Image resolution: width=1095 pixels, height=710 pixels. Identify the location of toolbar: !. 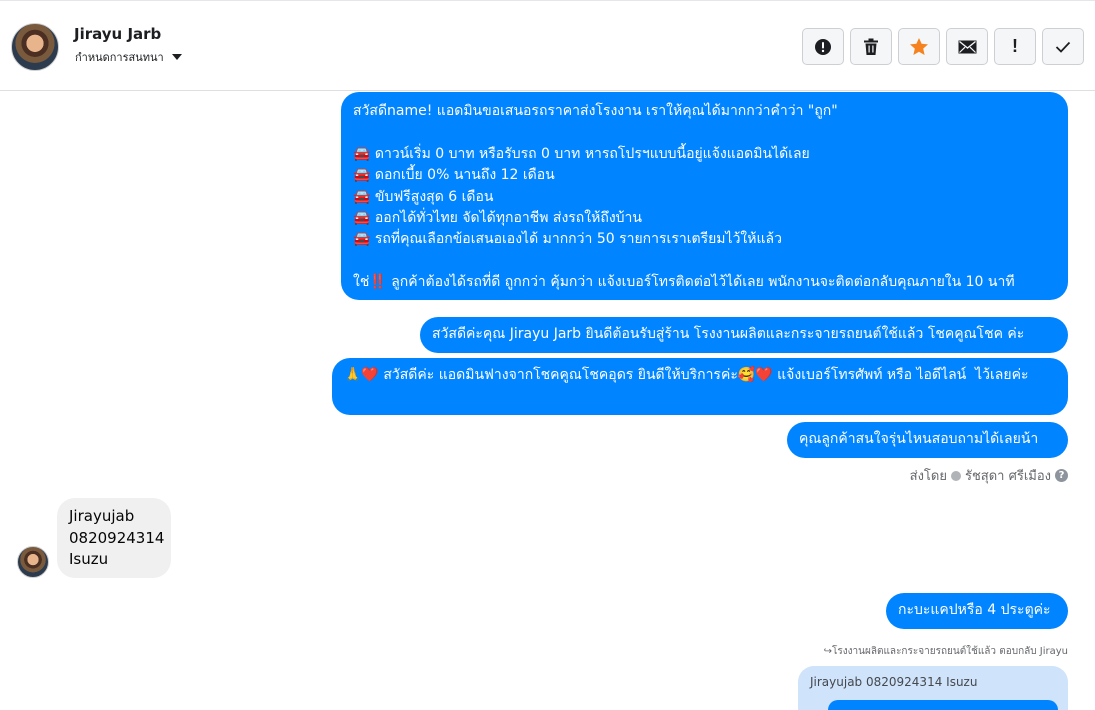
(943, 46).